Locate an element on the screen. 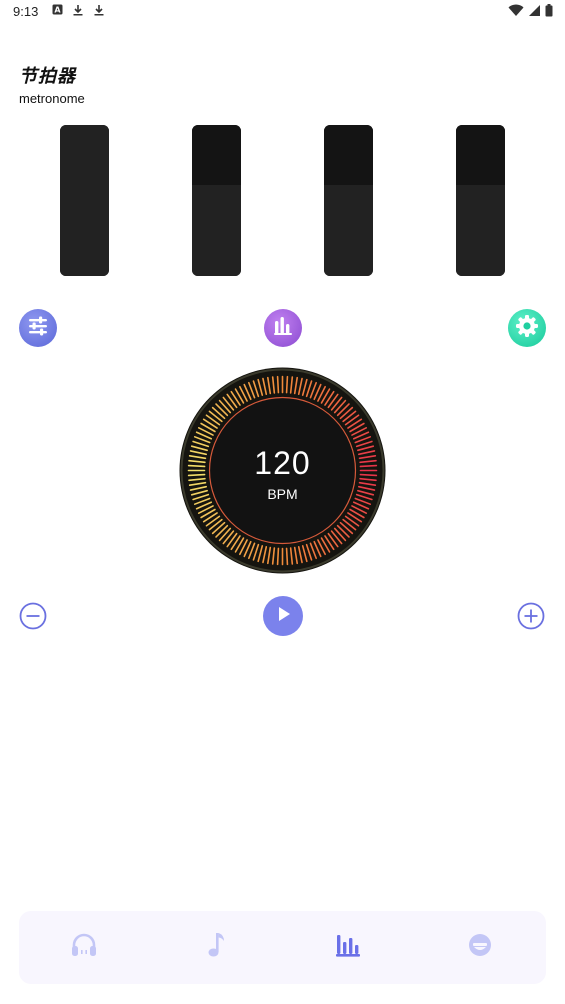 The width and height of the screenshot is (565, 1004). status-bar: 9:13 A is located at coordinates (282, 12).